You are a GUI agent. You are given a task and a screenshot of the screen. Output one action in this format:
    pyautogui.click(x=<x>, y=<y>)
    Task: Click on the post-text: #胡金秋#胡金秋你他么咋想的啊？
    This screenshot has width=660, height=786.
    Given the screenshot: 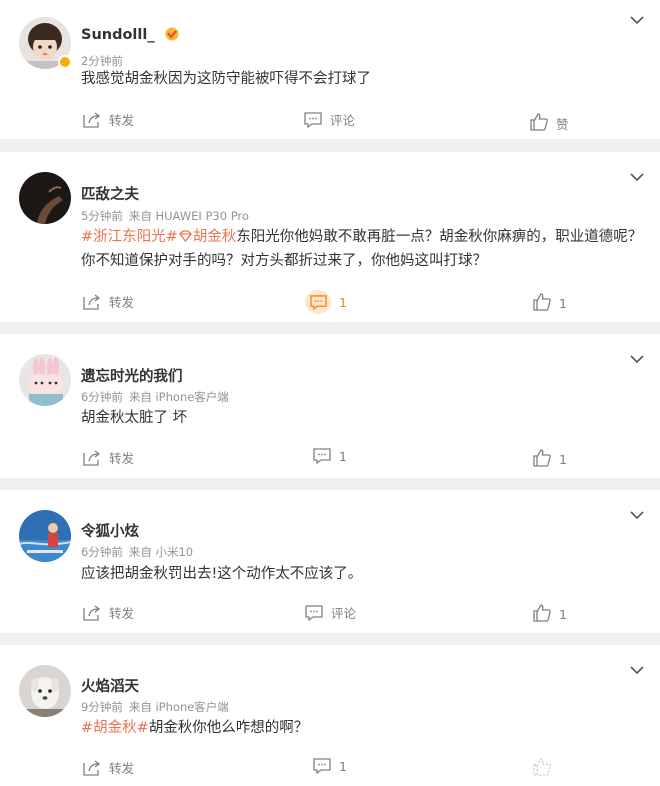 What is the action you would take?
    pyautogui.click(x=195, y=728)
    